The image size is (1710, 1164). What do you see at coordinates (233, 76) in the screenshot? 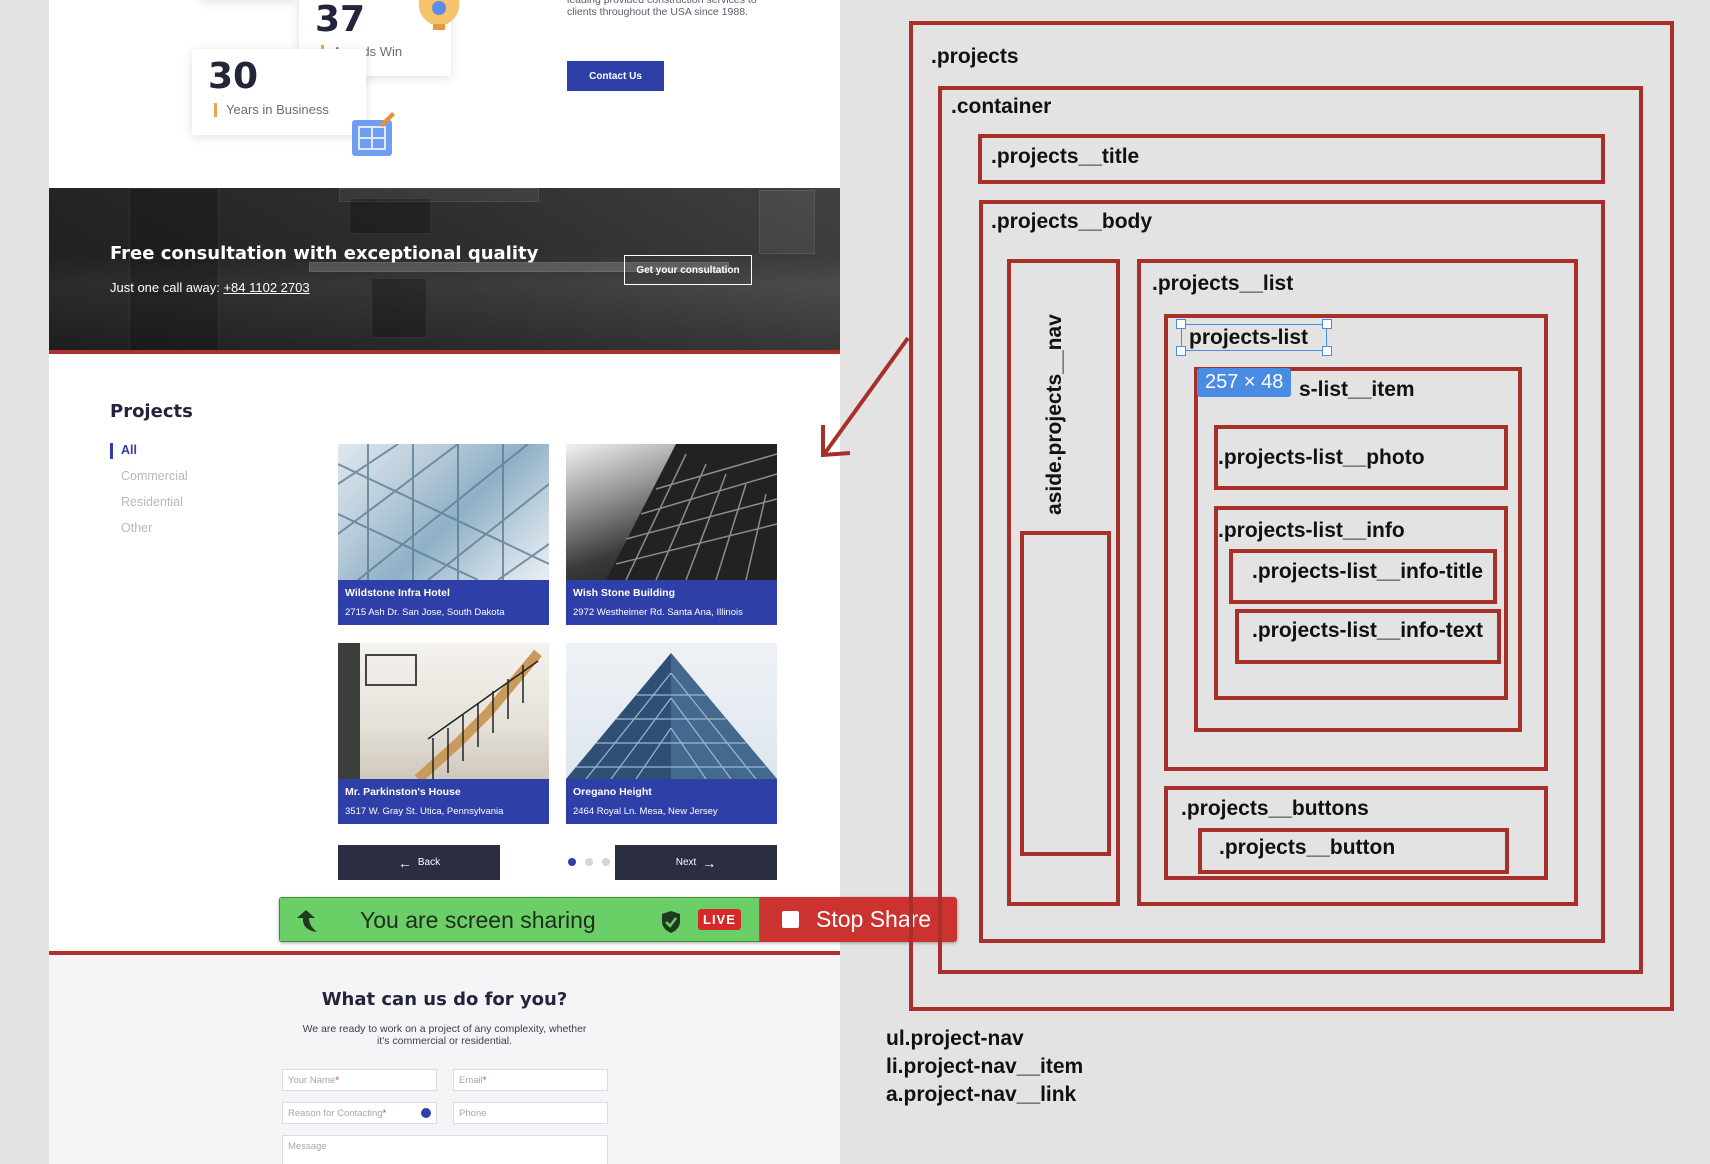
I see `stat-number: 30` at bounding box center [233, 76].